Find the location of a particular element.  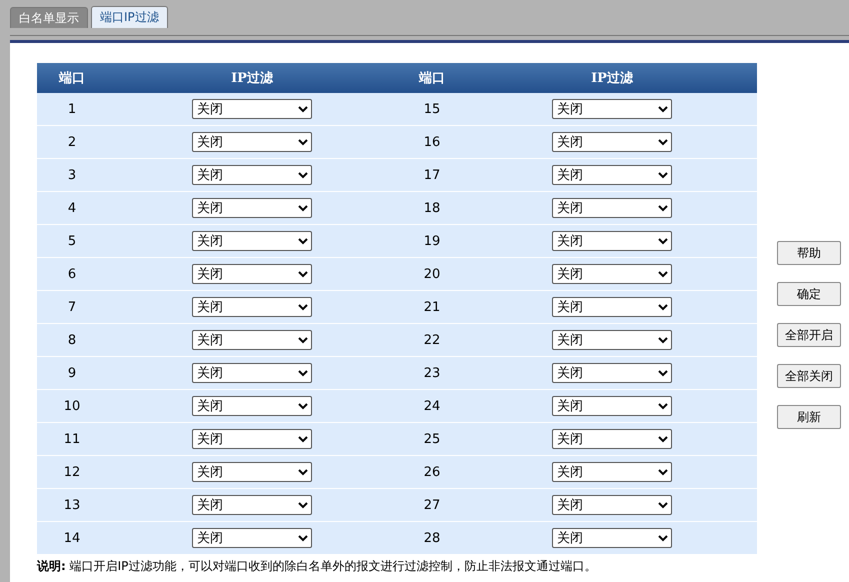

port-cell: 25 is located at coordinates (432, 439).